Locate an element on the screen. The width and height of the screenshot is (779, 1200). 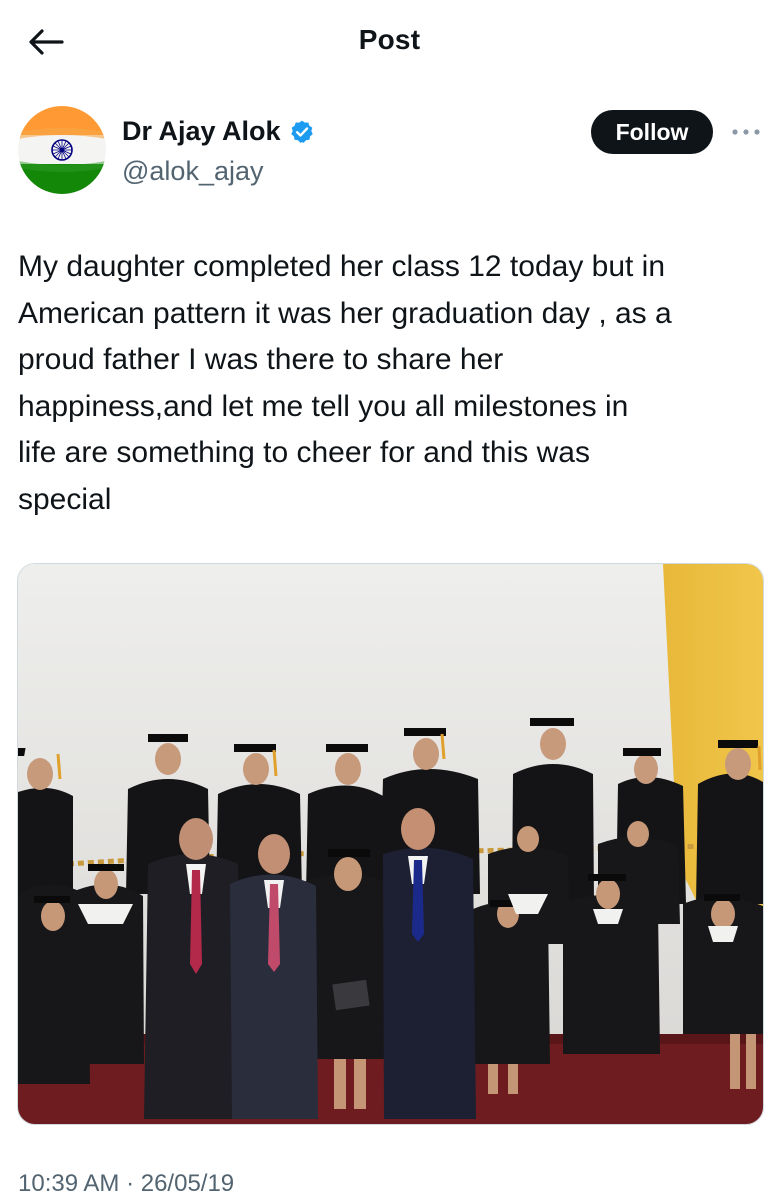
page-title: Post is located at coordinates (389, 39).